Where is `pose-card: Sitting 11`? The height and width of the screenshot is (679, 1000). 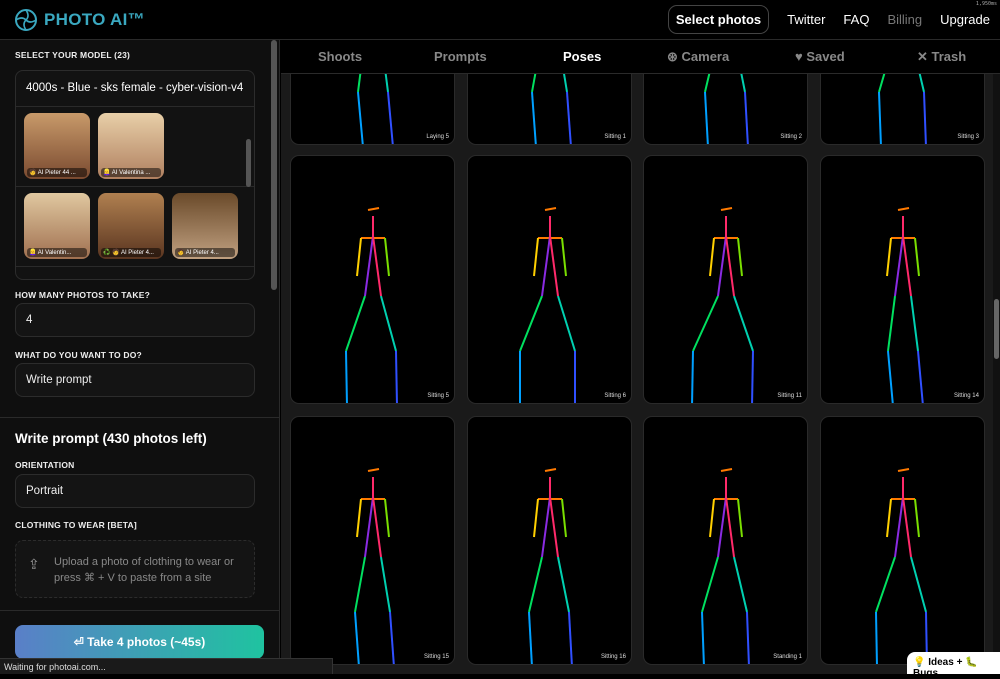
pose-card: Sitting 11 is located at coordinates (725, 279).